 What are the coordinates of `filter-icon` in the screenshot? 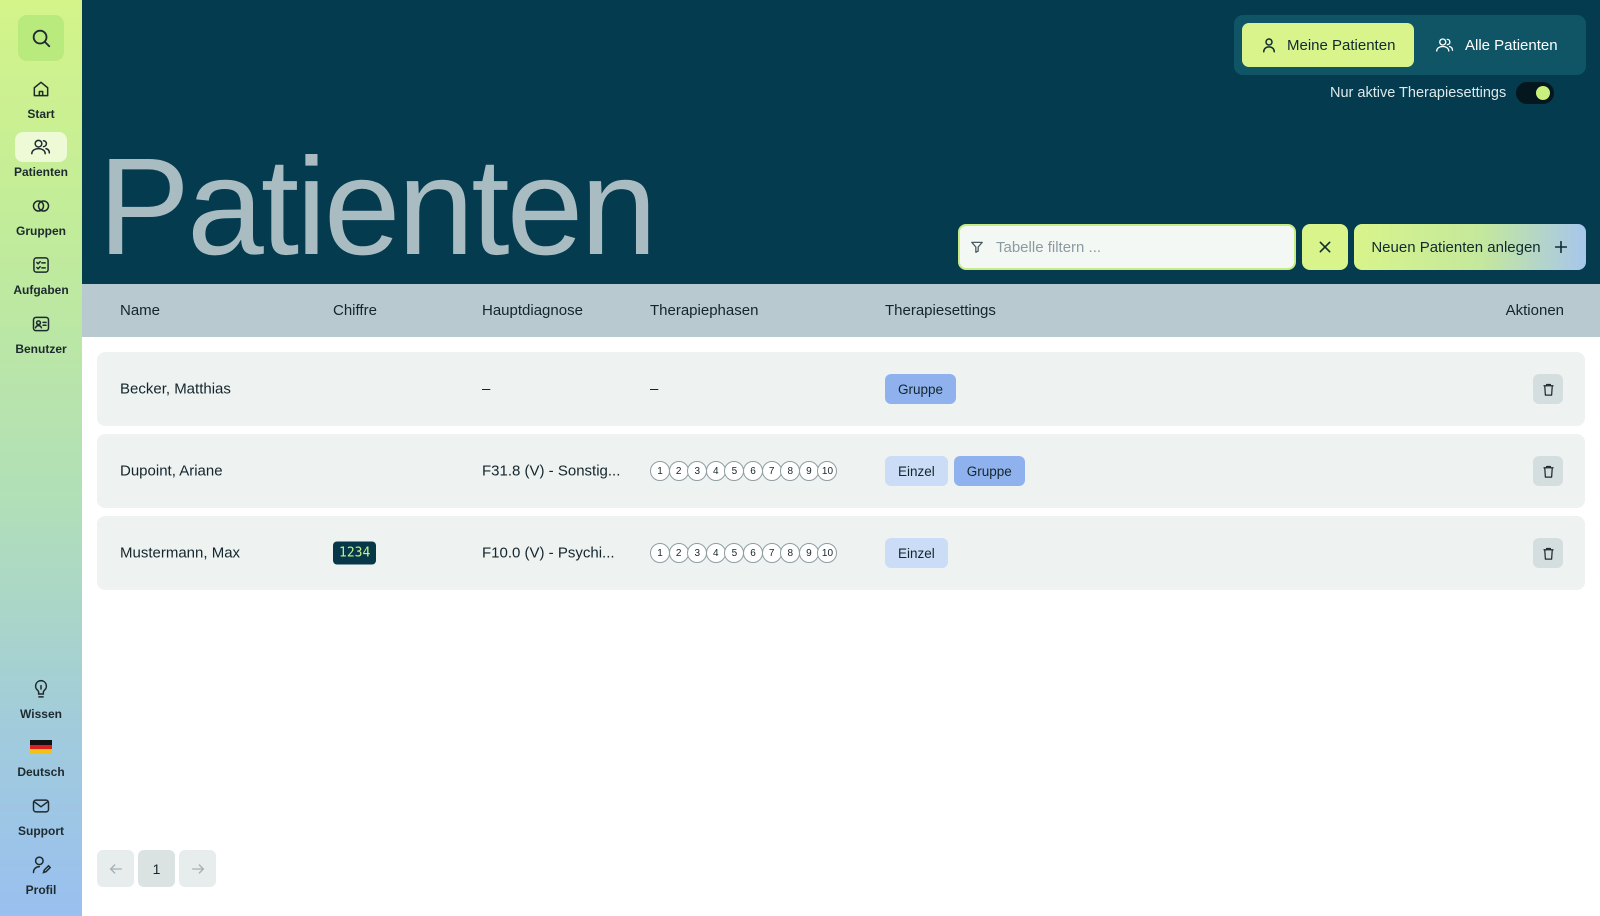 It's located at (977, 247).